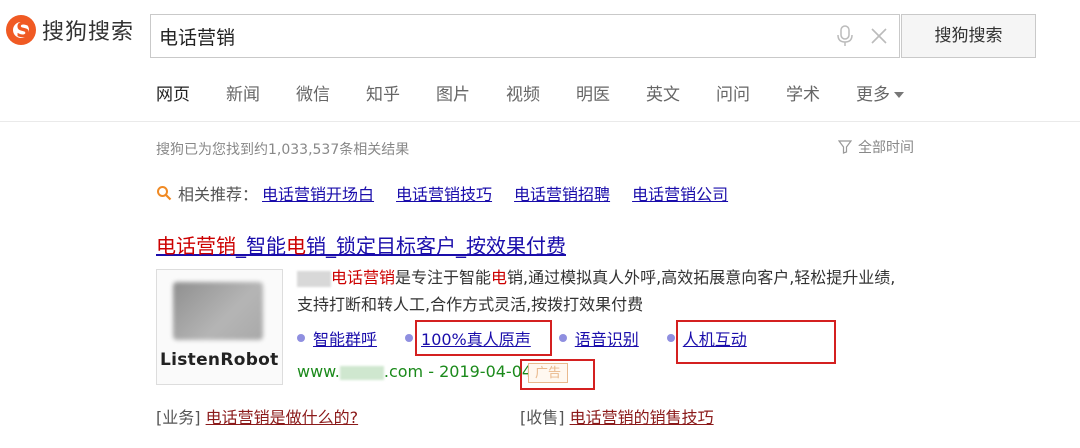  Describe the element at coordinates (345, 338) in the screenshot. I see `sitelink-smart-call: 智能群呼` at that location.